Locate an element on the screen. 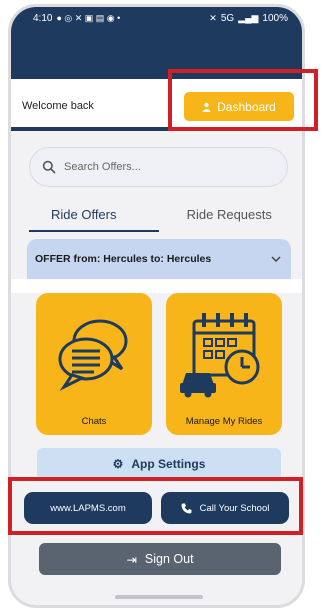  search-icon is located at coordinates (49, 167).